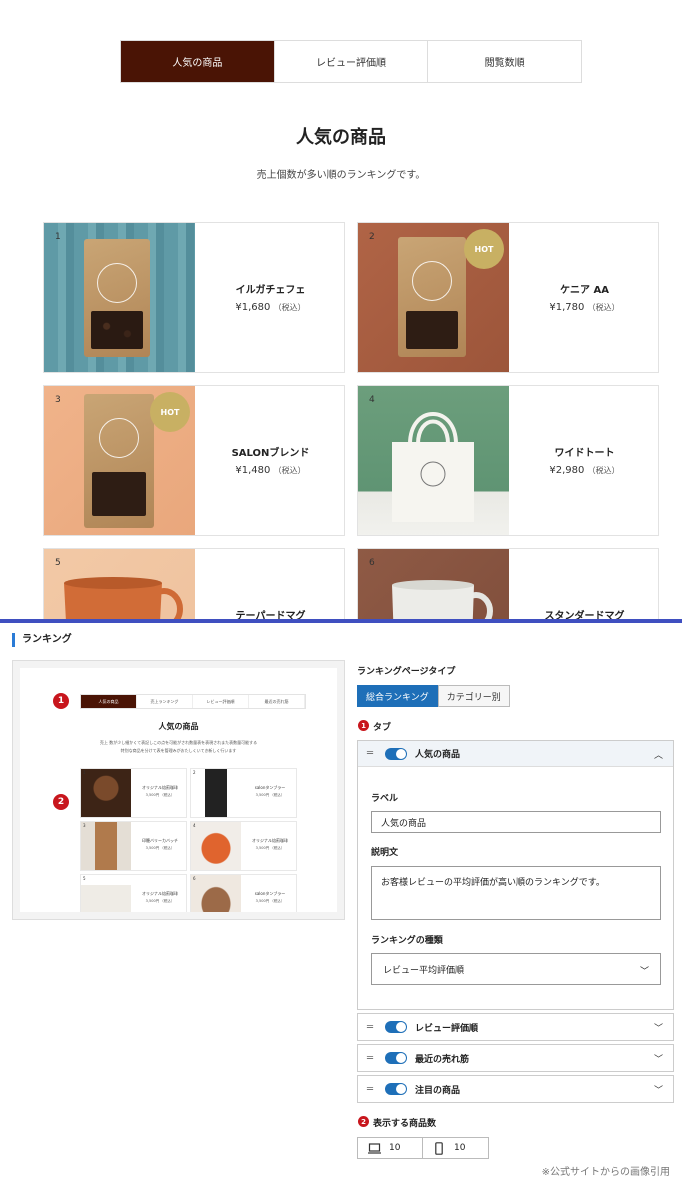 This screenshot has width=682, height=1186. What do you see at coordinates (341, 137) in the screenshot?
I see `ranking-title: 人気の商品` at bounding box center [341, 137].